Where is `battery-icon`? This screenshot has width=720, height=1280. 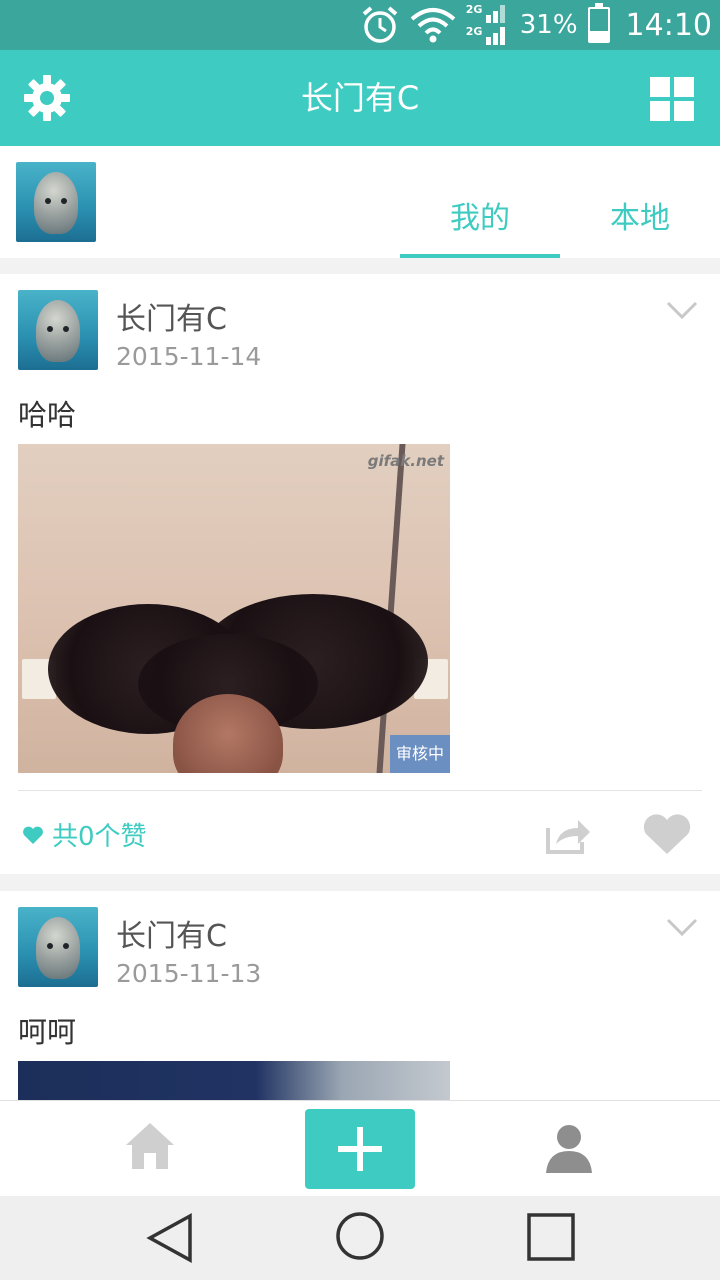
battery-icon is located at coordinates (598, 23).